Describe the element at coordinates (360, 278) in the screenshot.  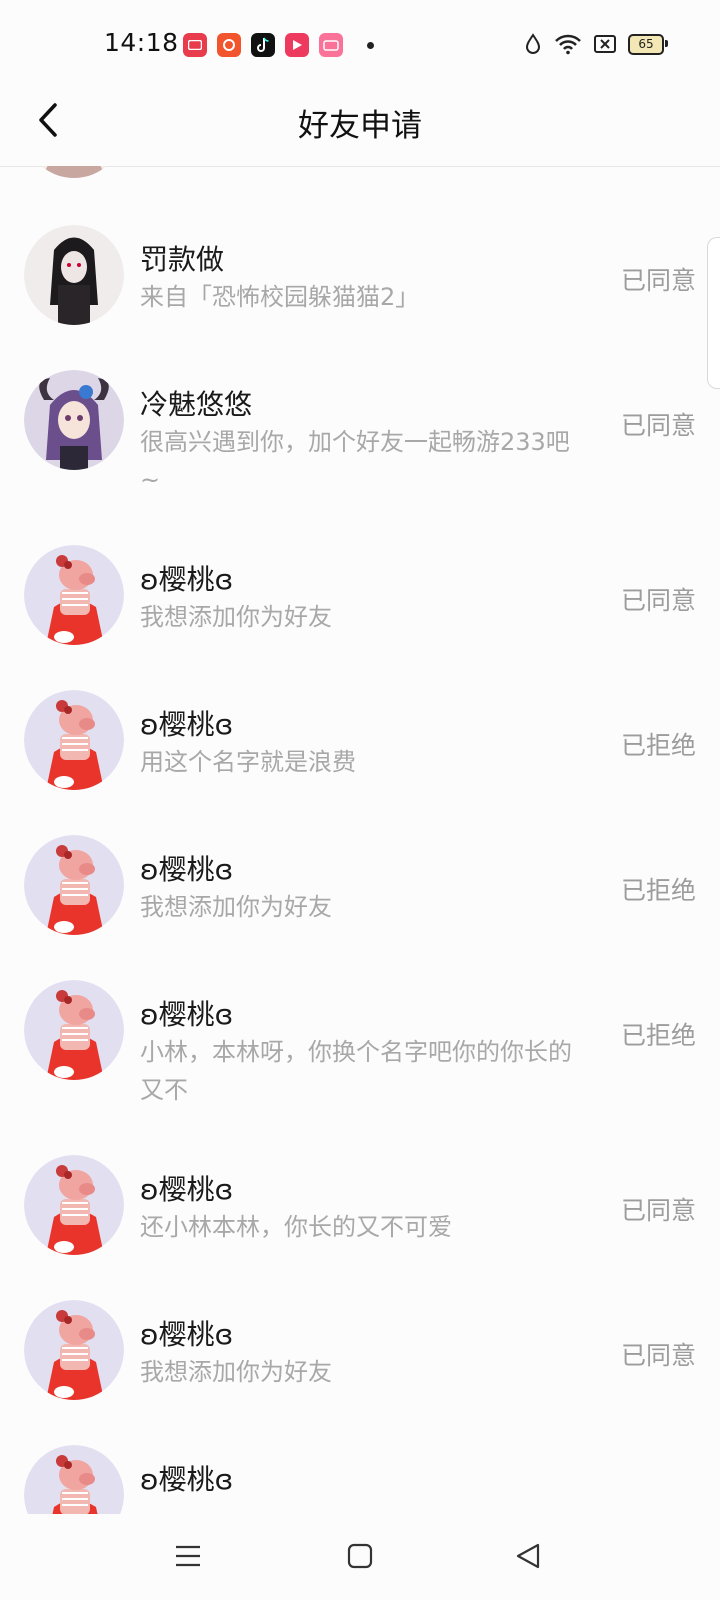
I see `list-item: 罚款做 来自「恐怖校园躲猫猫2」 已同意` at that location.